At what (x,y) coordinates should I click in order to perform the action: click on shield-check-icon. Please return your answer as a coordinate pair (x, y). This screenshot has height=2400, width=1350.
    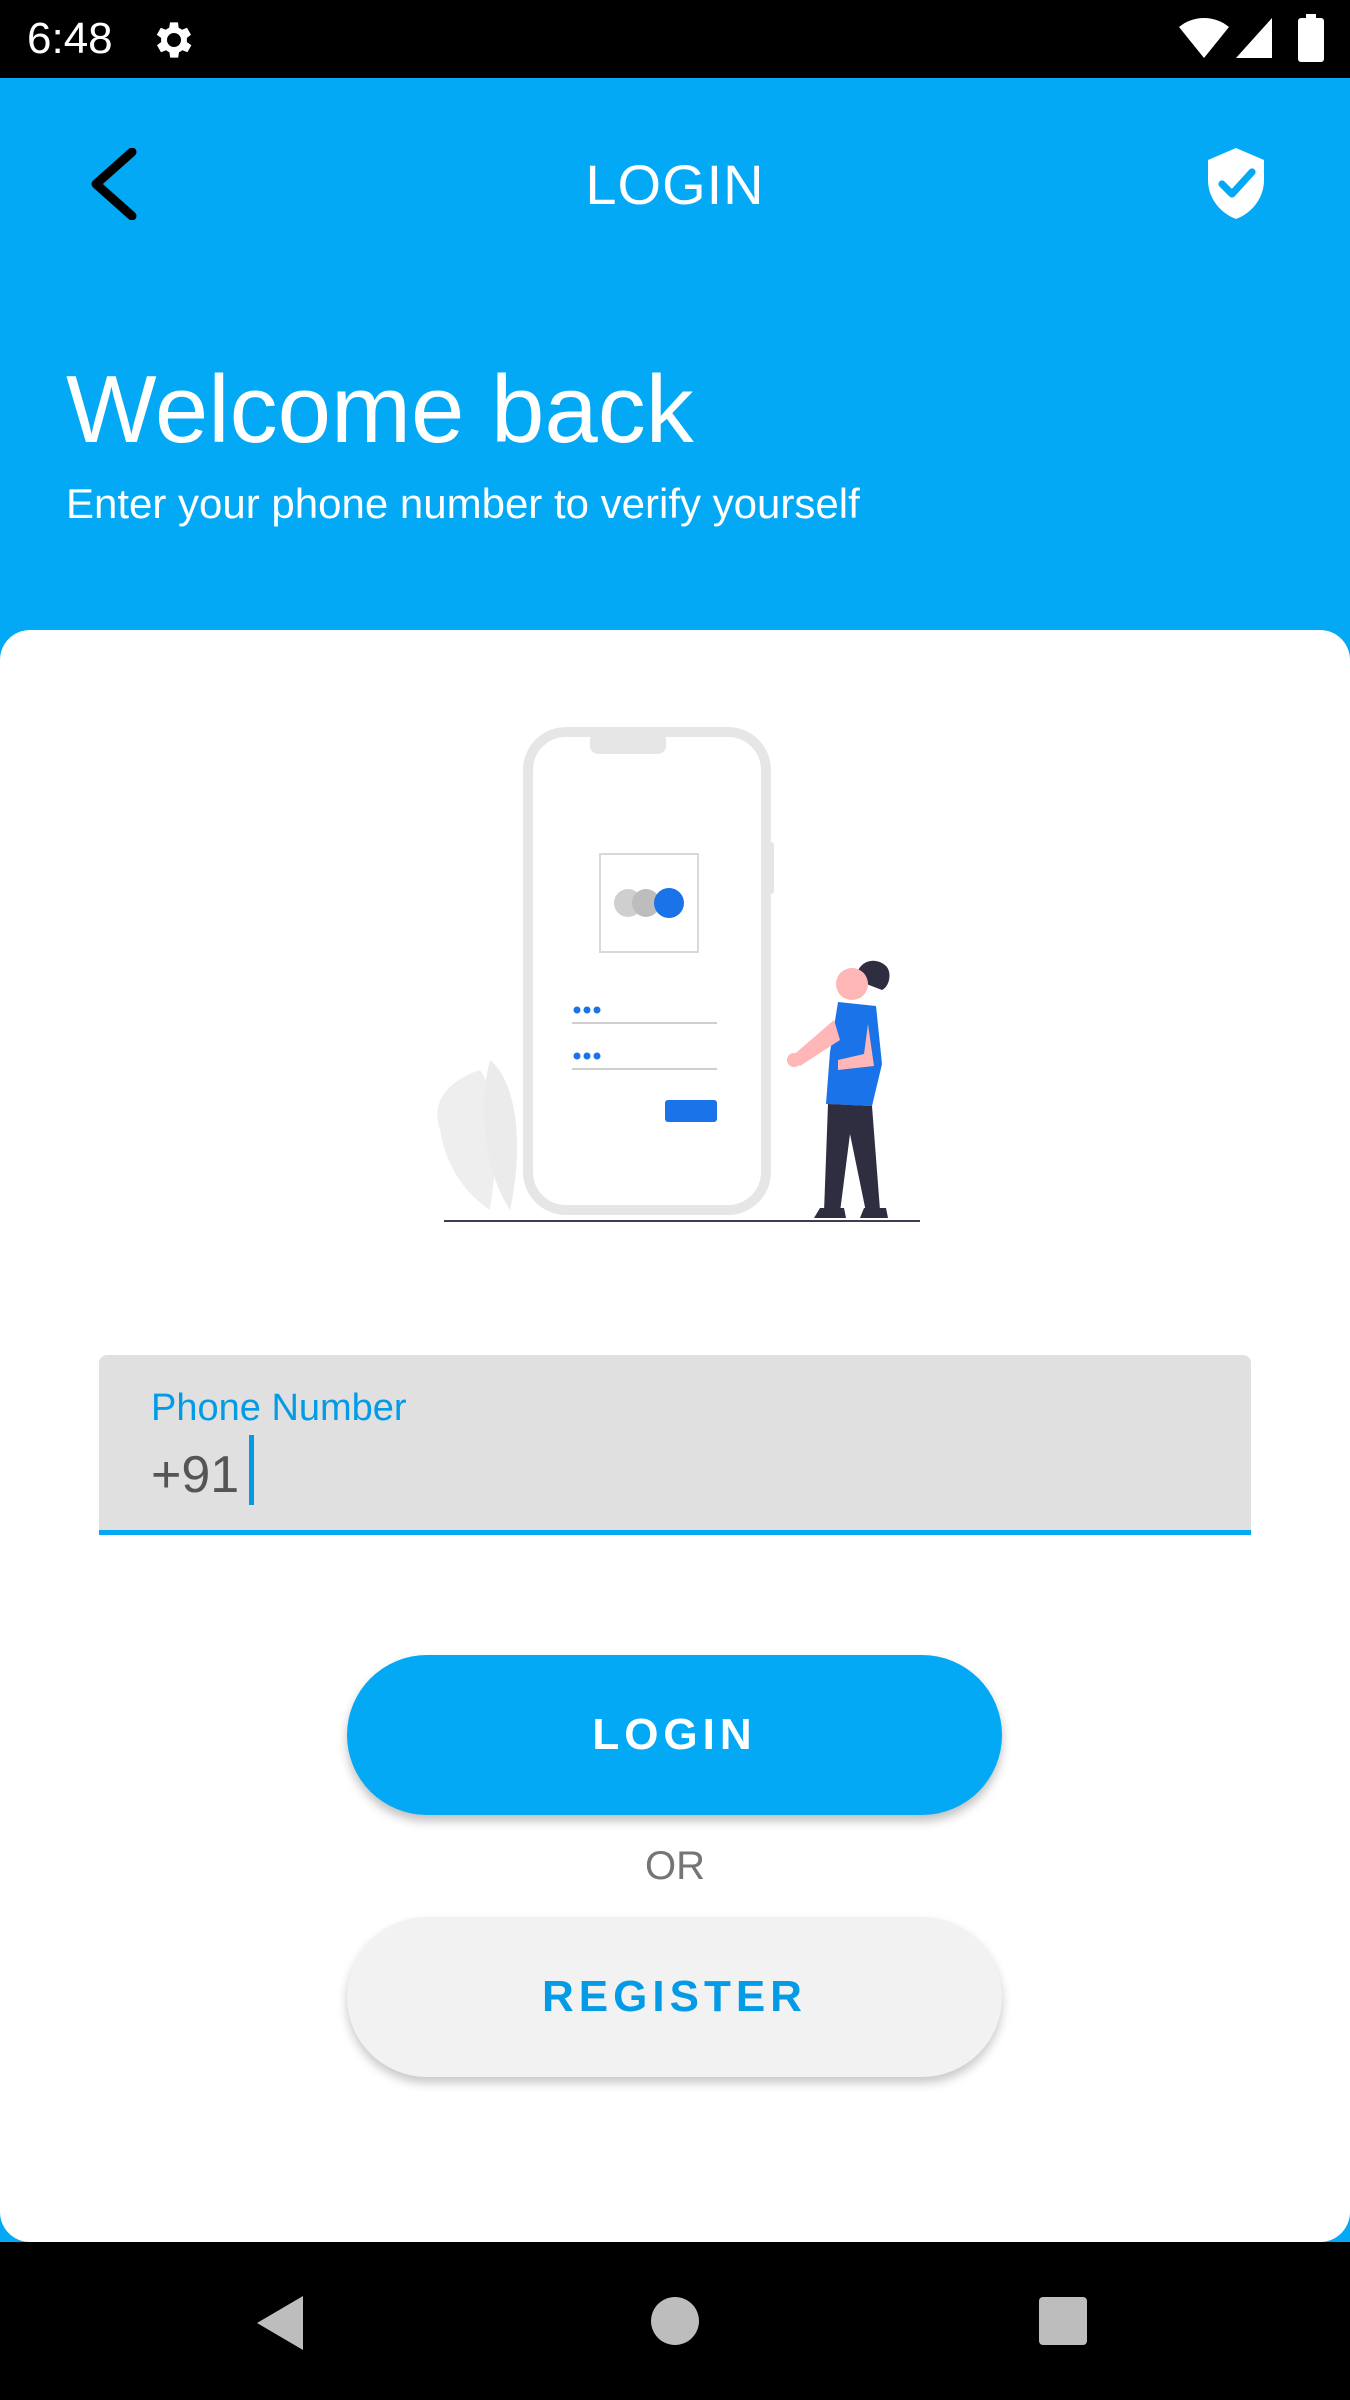
    Looking at the image, I should click on (1236, 184).